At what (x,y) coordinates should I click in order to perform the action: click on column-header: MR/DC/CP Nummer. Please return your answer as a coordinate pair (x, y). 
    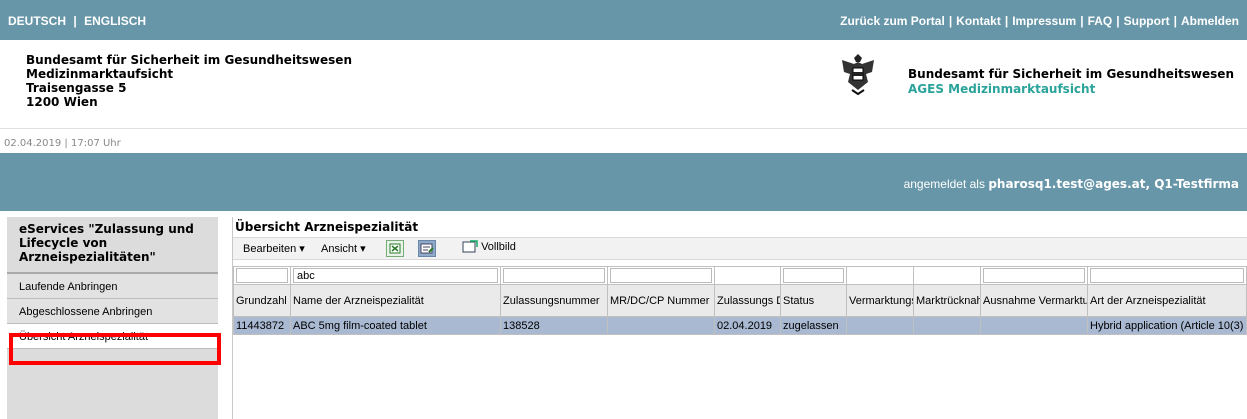
    Looking at the image, I should click on (661, 300).